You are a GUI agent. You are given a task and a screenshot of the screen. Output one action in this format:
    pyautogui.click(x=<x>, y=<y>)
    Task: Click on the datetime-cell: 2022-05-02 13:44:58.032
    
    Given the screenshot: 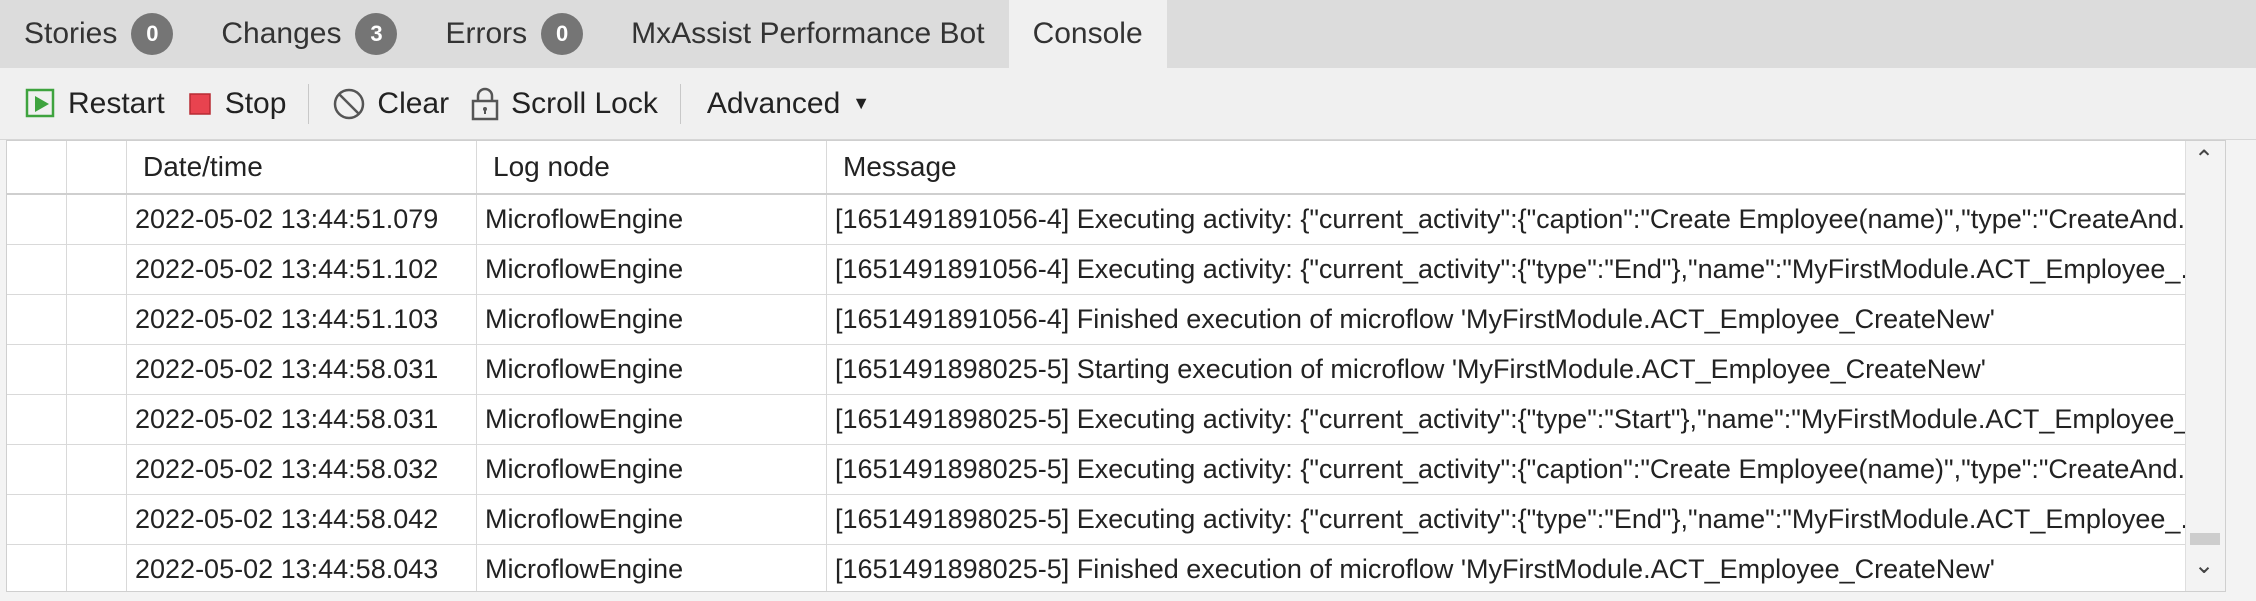 What is the action you would take?
    pyautogui.click(x=302, y=469)
    